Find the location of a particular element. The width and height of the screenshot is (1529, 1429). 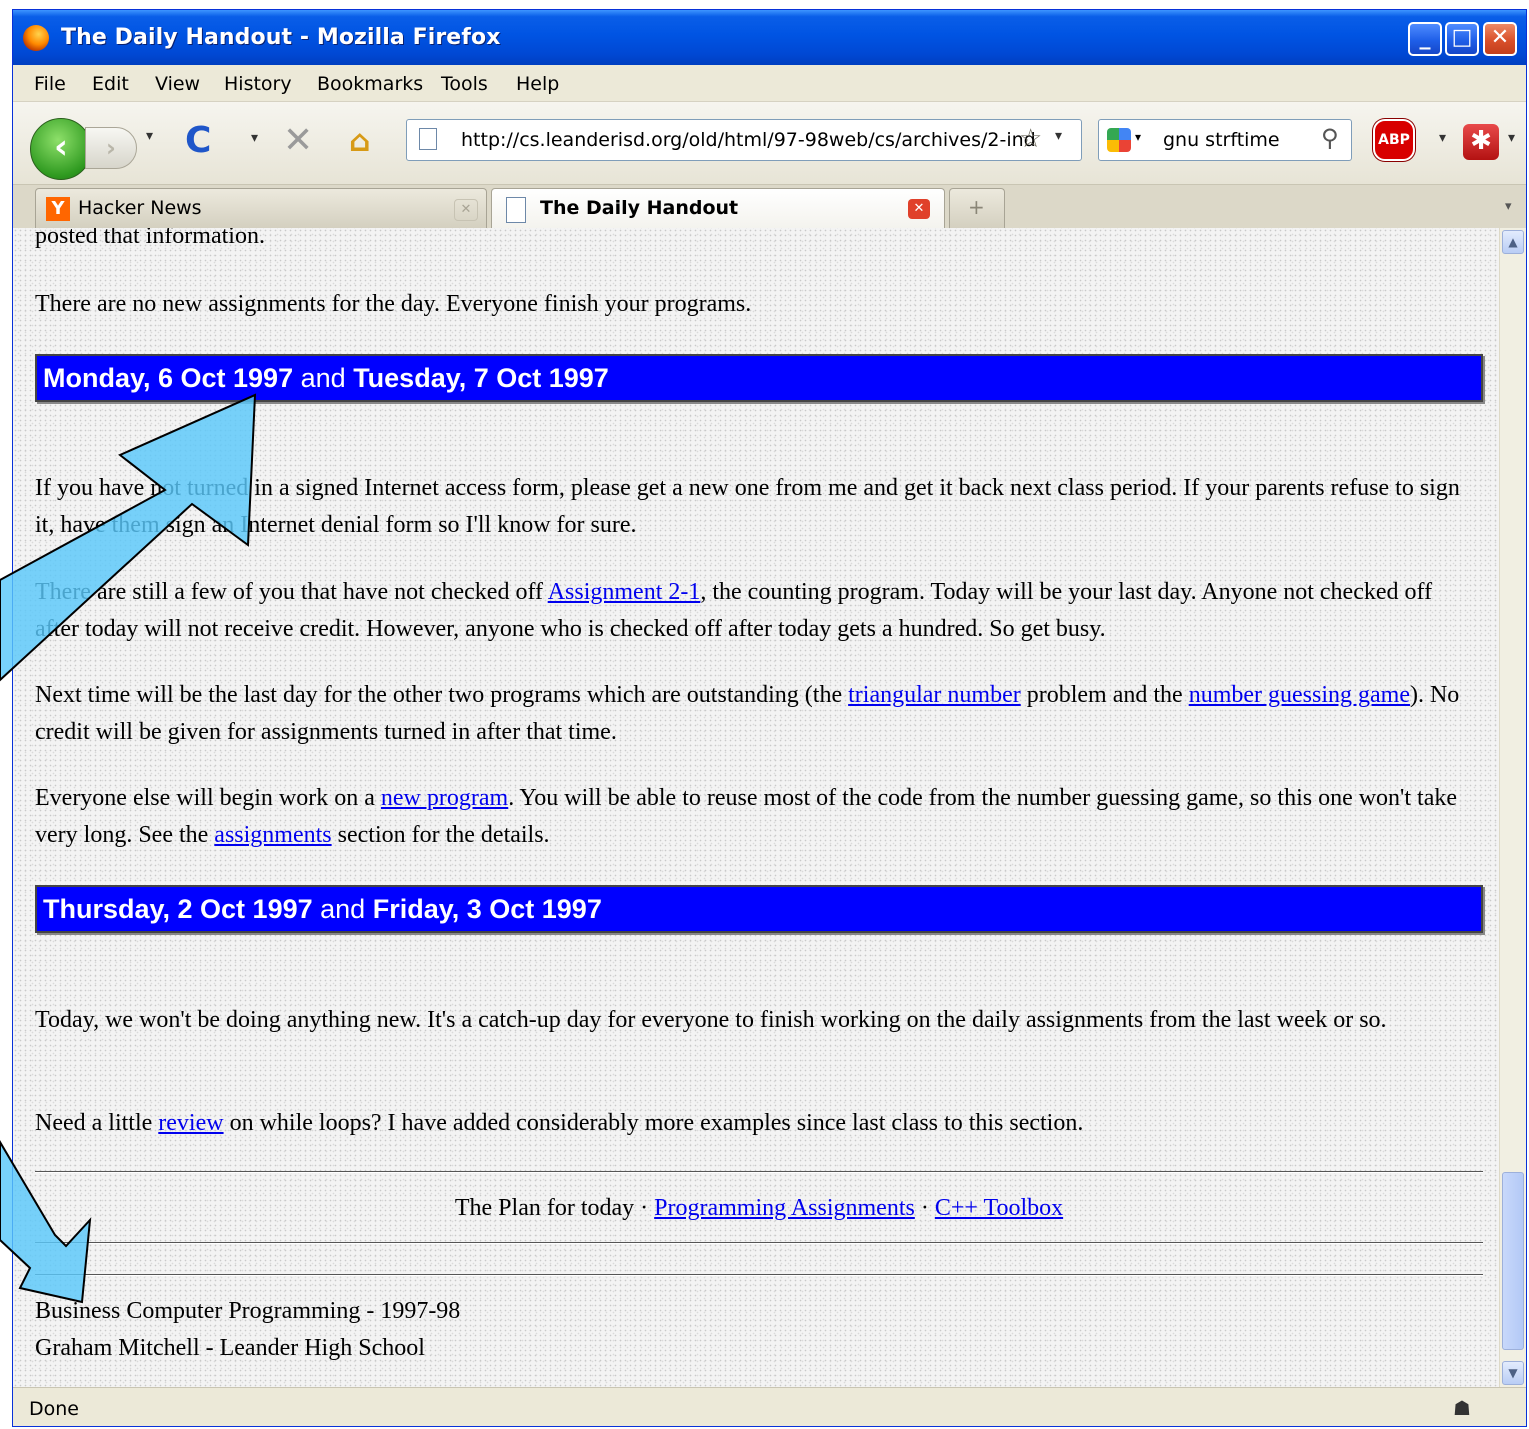

new-program-link: new program is located at coordinates (444, 798).